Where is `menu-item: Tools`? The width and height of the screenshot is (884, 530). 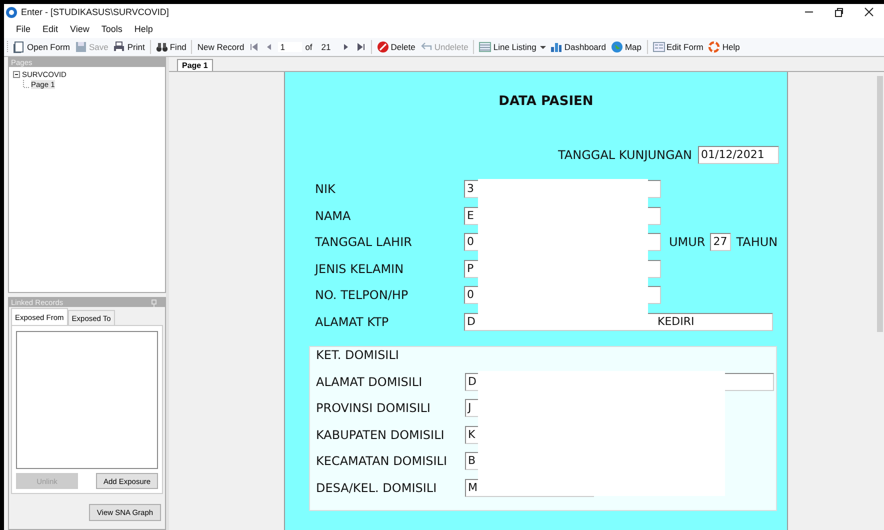
menu-item: Tools is located at coordinates (111, 29).